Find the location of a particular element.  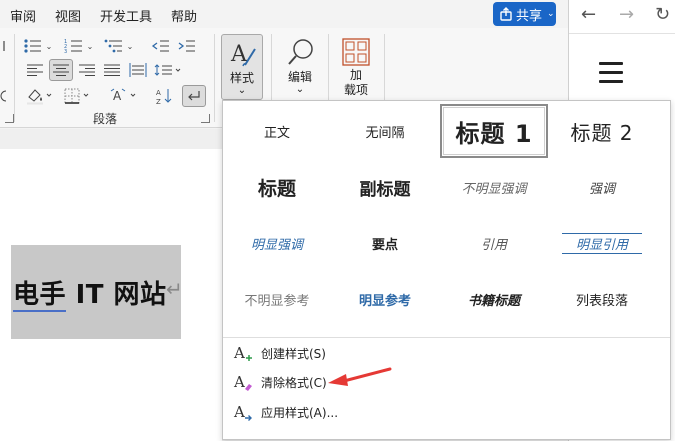

char-spacing-icon: A is located at coordinates (123, 96).